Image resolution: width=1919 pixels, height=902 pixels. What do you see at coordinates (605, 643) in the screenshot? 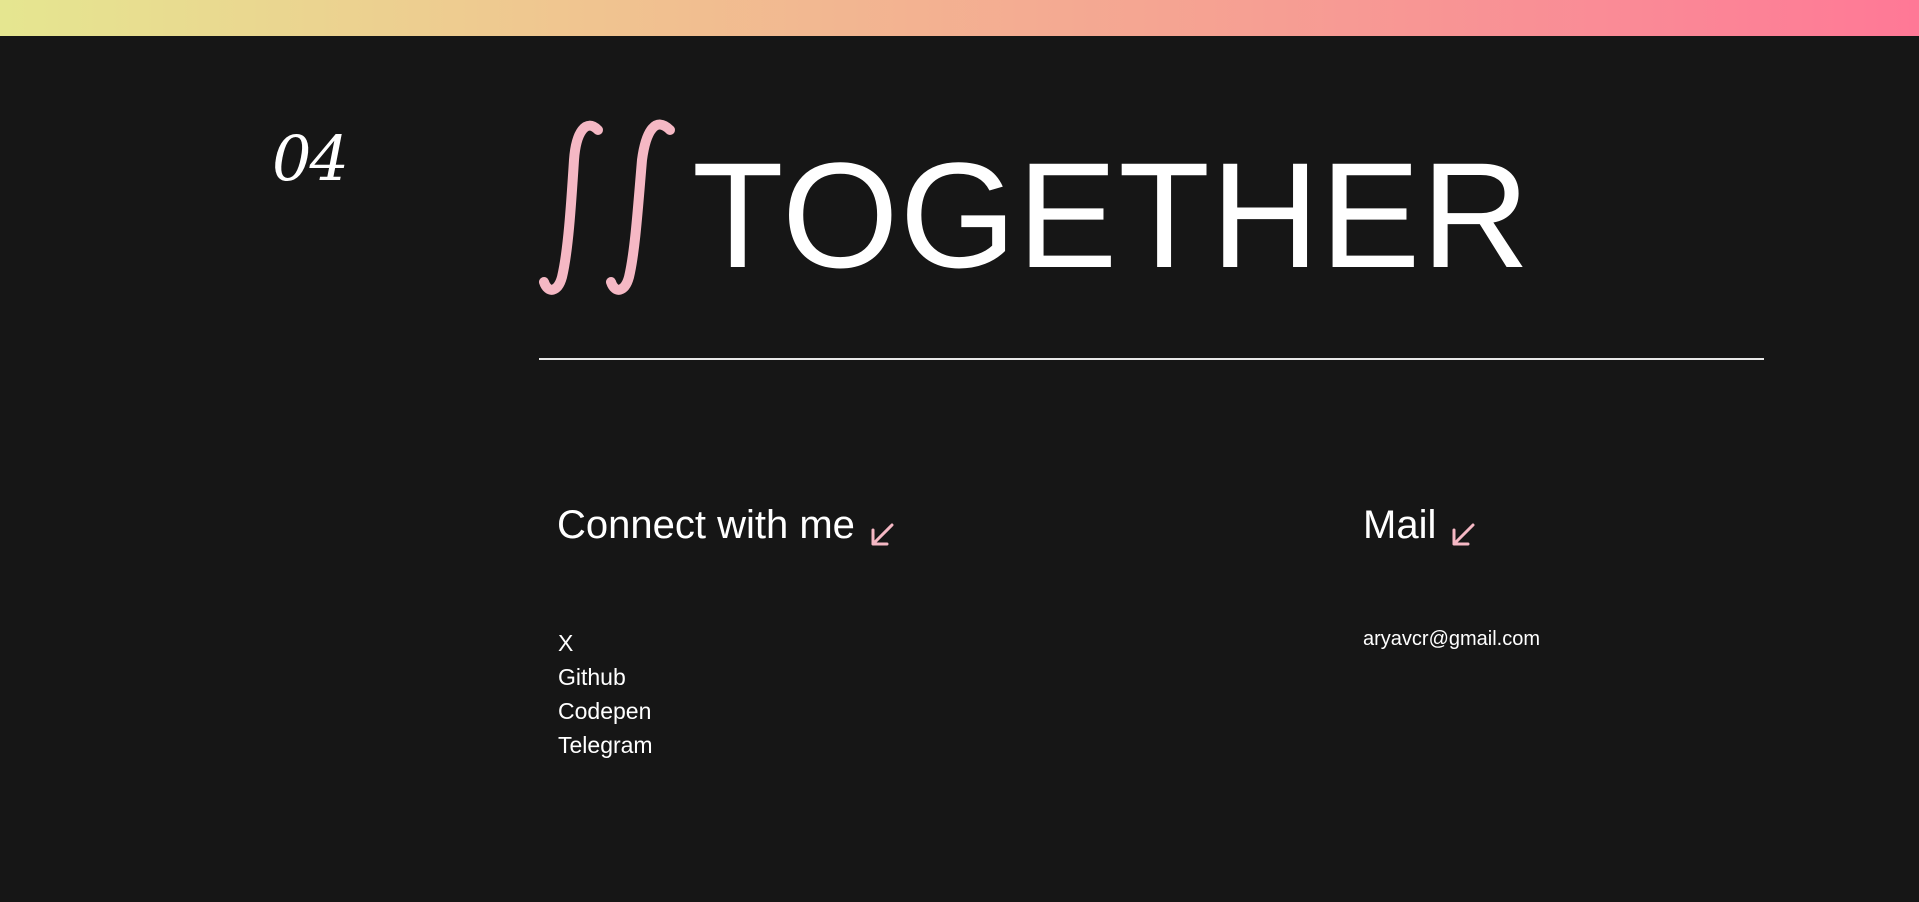
I see `link-x: X` at bounding box center [605, 643].